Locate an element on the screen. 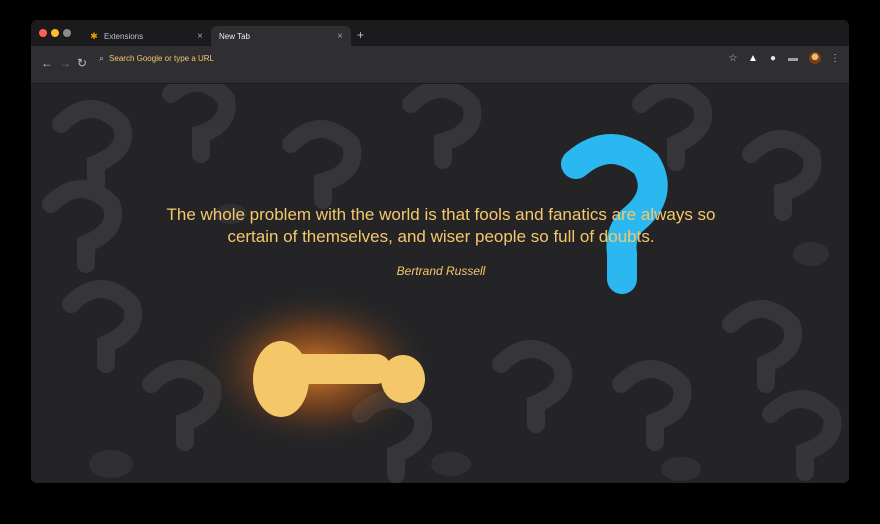 Image resolution: width=880 pixels, height=524 pixels. kebab-menu-icon: ⋮ is located at coordinates (835, 58).